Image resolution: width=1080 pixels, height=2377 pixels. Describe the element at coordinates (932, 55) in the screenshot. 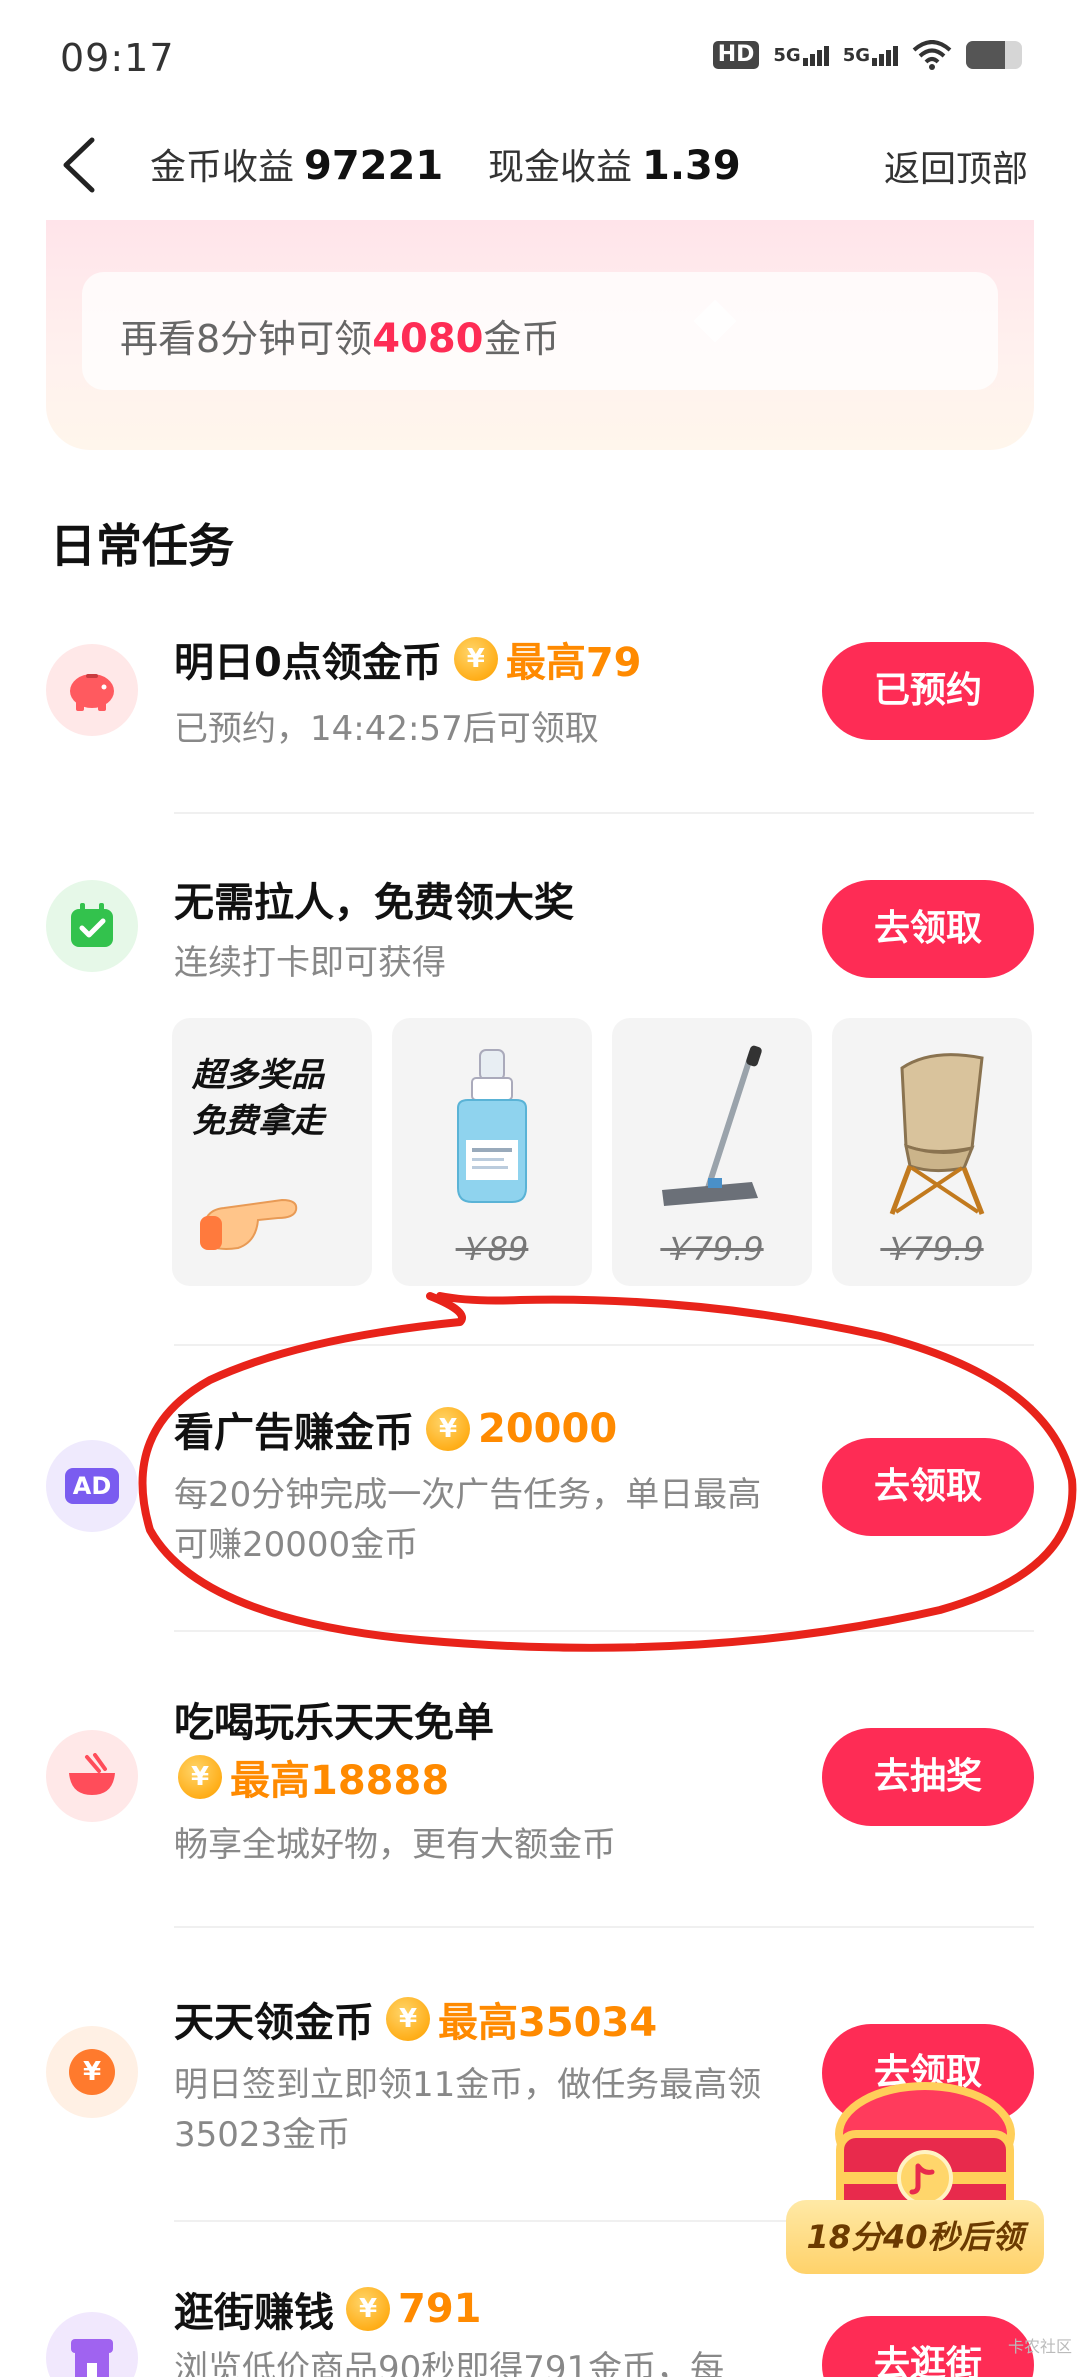

I see `wifi-icon` at that location.